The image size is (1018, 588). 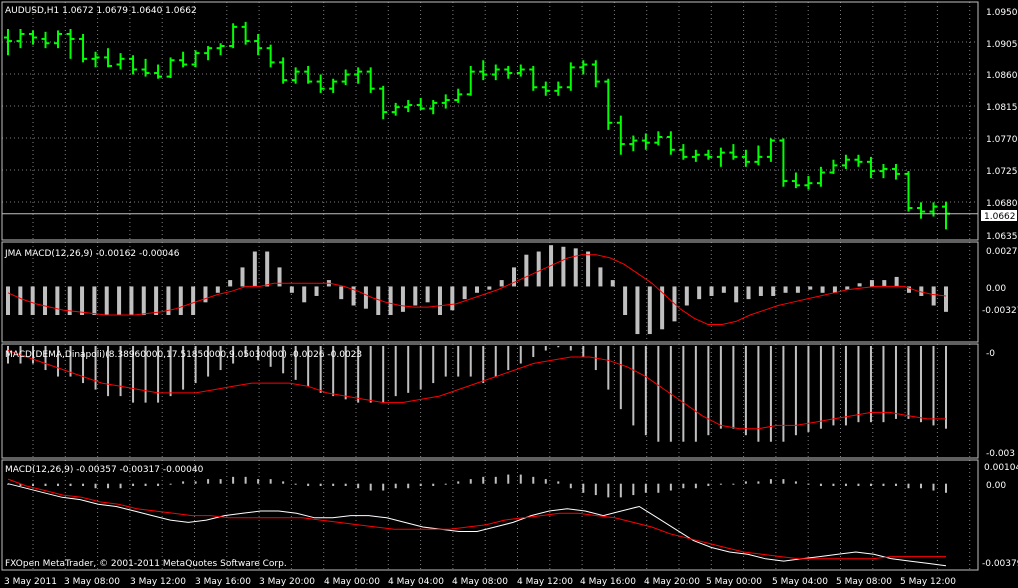 What do you see at coordinates (92, 582) in the screenshot?
I see `time-label: 3 May 08:00` at bounding box center [92, 582].